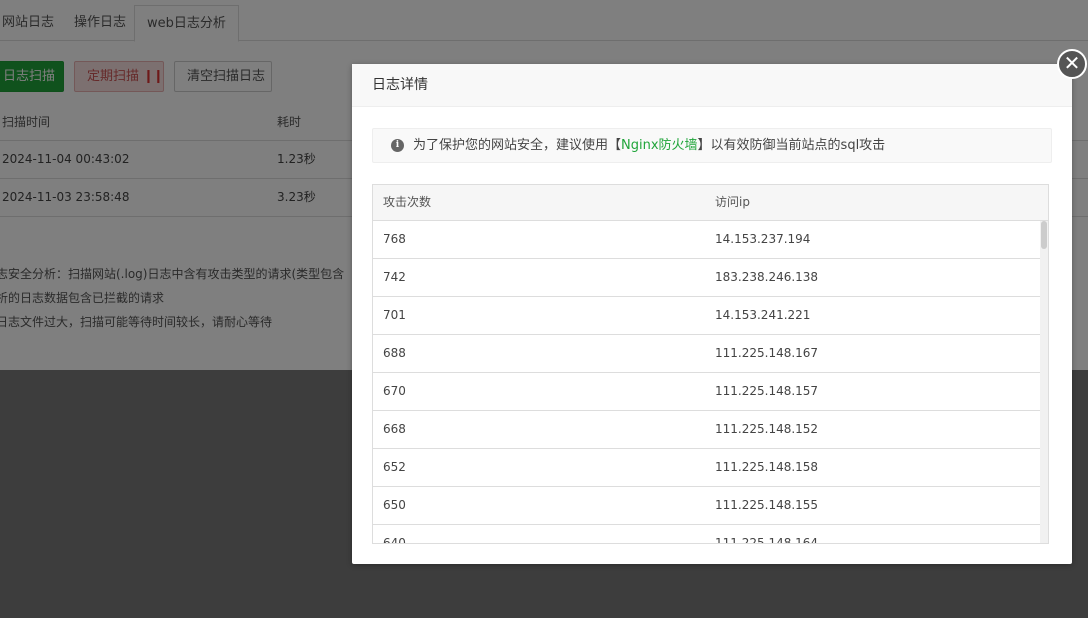  What do you see at coordinates (767, 353) in the screenshot?
I see `ip-cell: 111.225.148.167` at bounding box center [767, 353].